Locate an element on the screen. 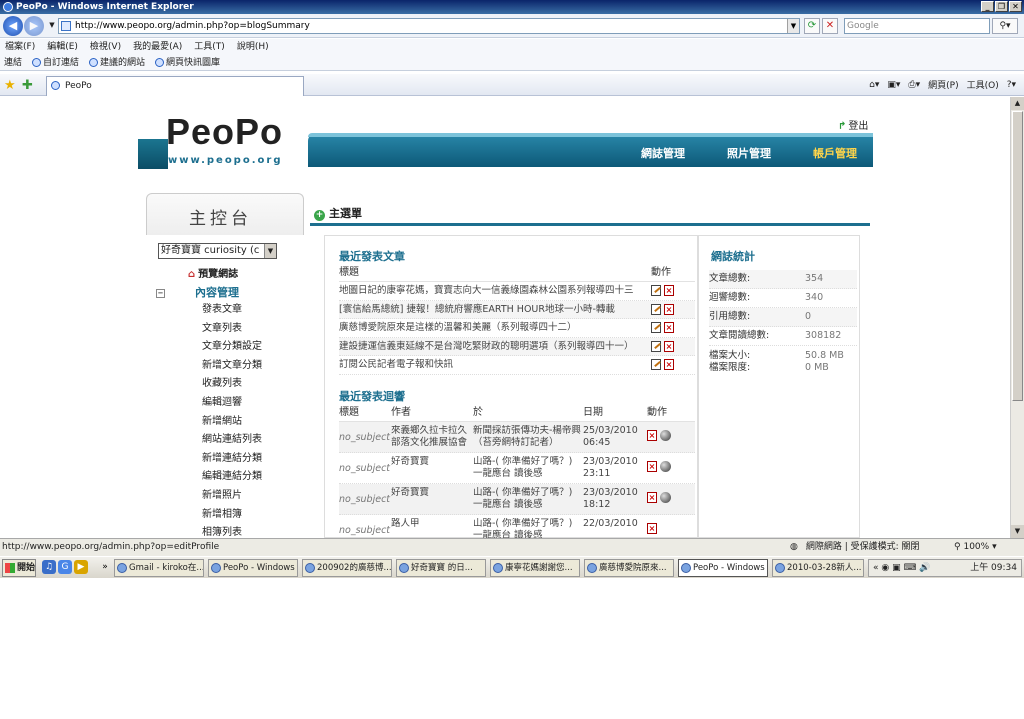  zoom-level: ⚲ 100% ▾ is located at coordinates (975, 547).